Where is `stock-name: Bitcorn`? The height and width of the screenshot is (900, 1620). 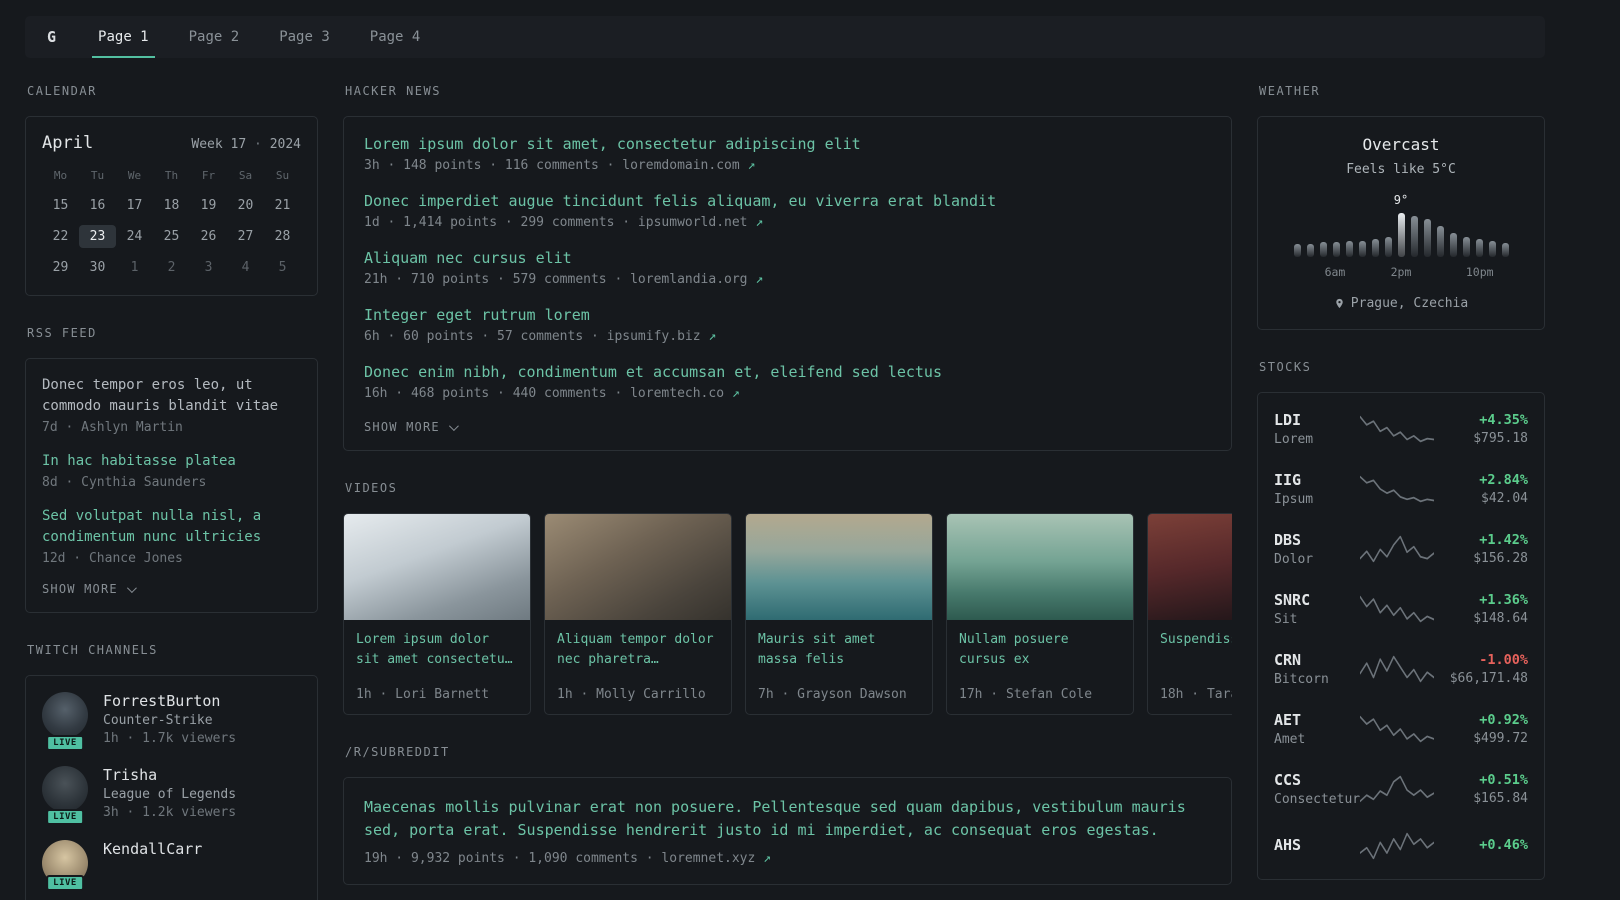 stock-name: Bitcorn is located at coordinates (1301, 679).